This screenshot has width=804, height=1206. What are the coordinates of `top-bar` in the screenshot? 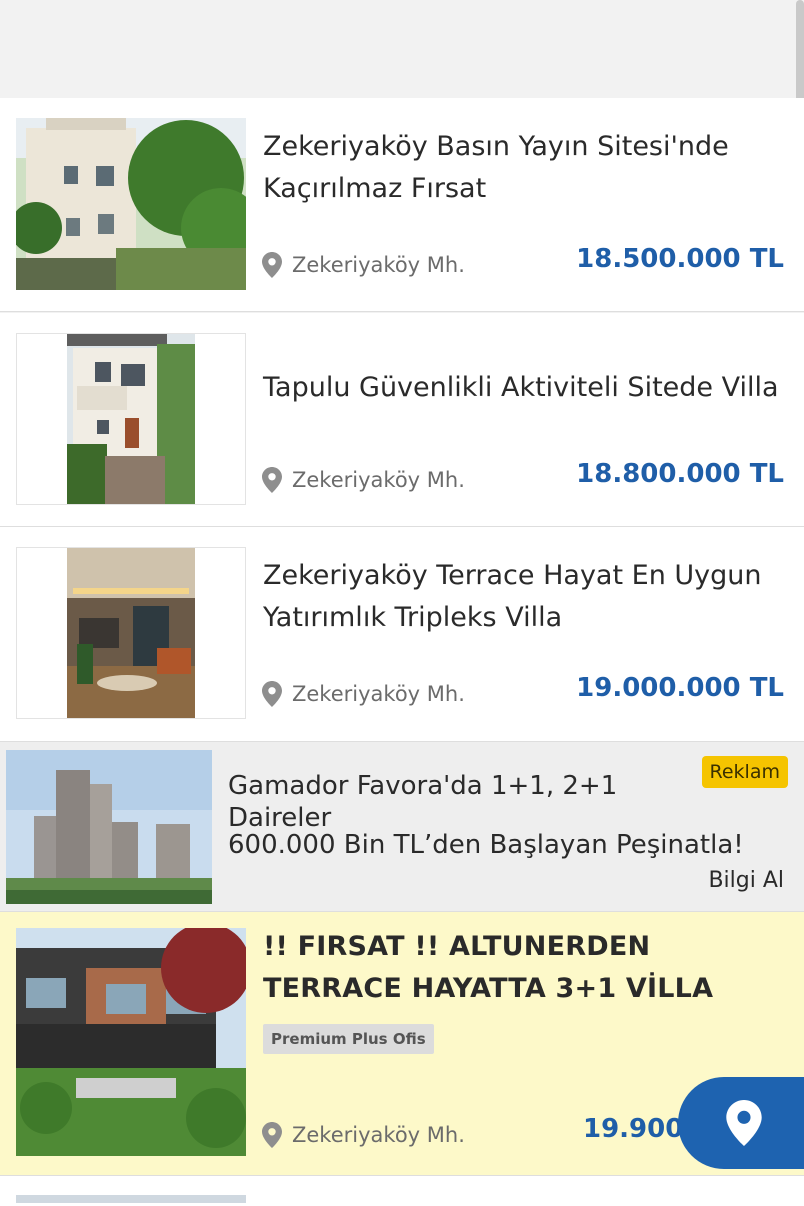 It's located at (402, 49).